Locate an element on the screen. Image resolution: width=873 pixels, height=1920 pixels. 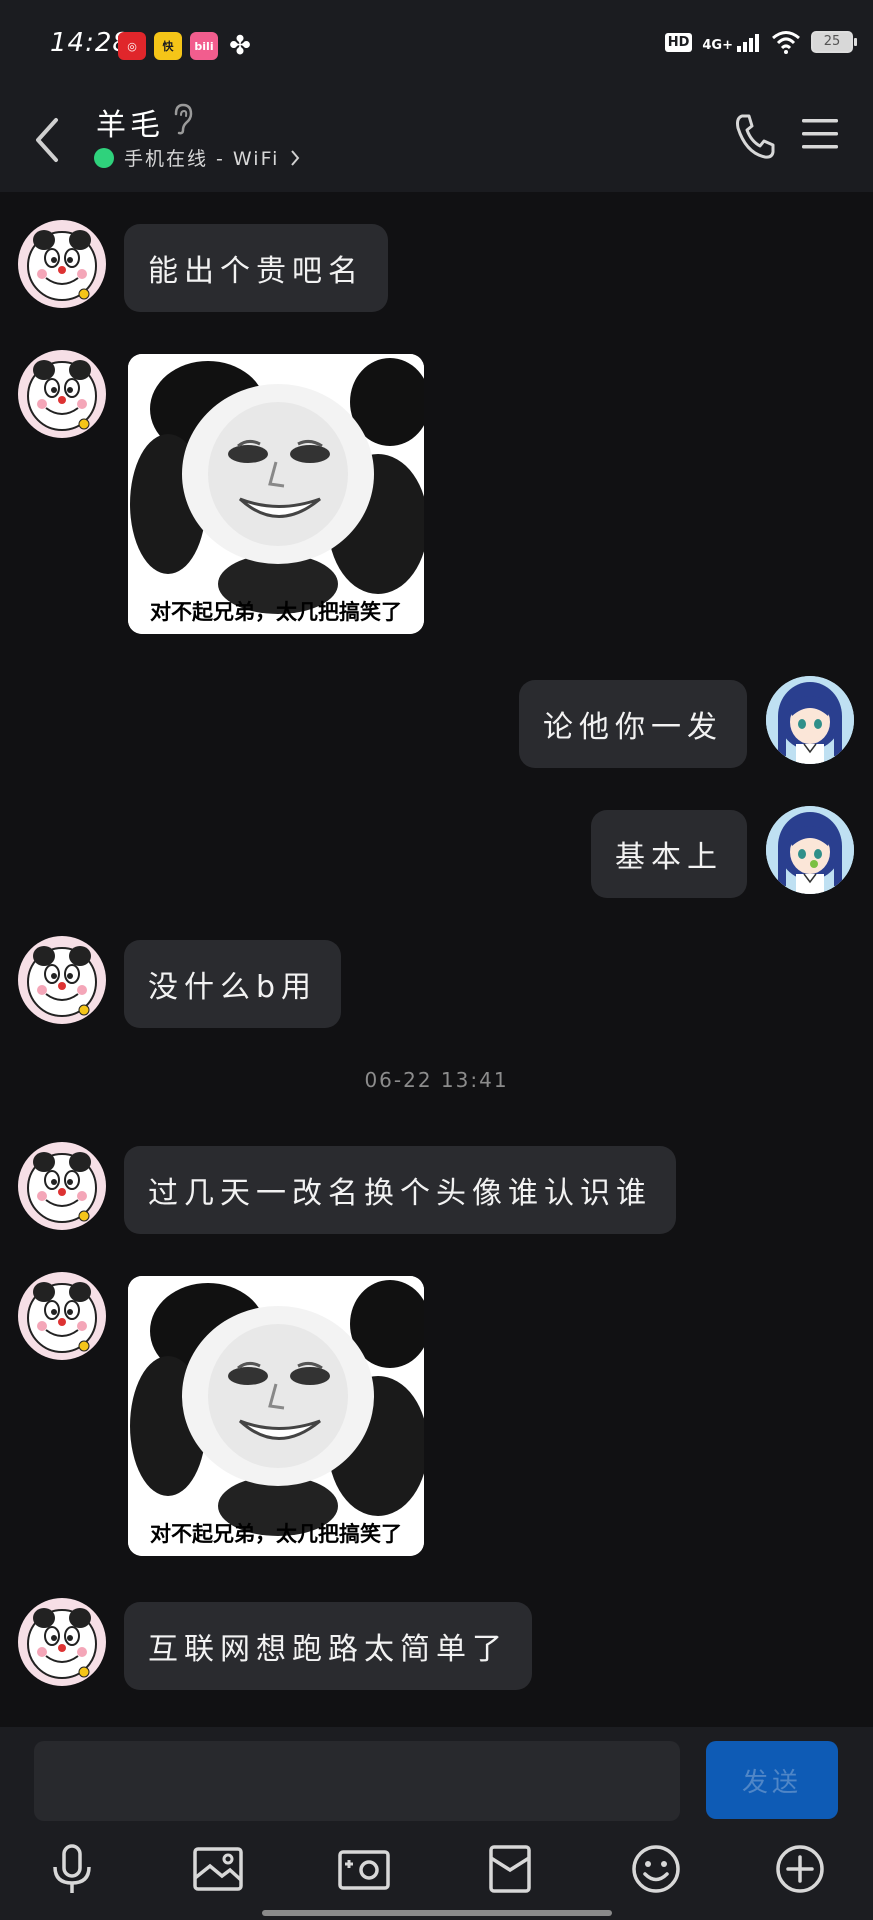
message-input is located at coordinates (357, 1781).